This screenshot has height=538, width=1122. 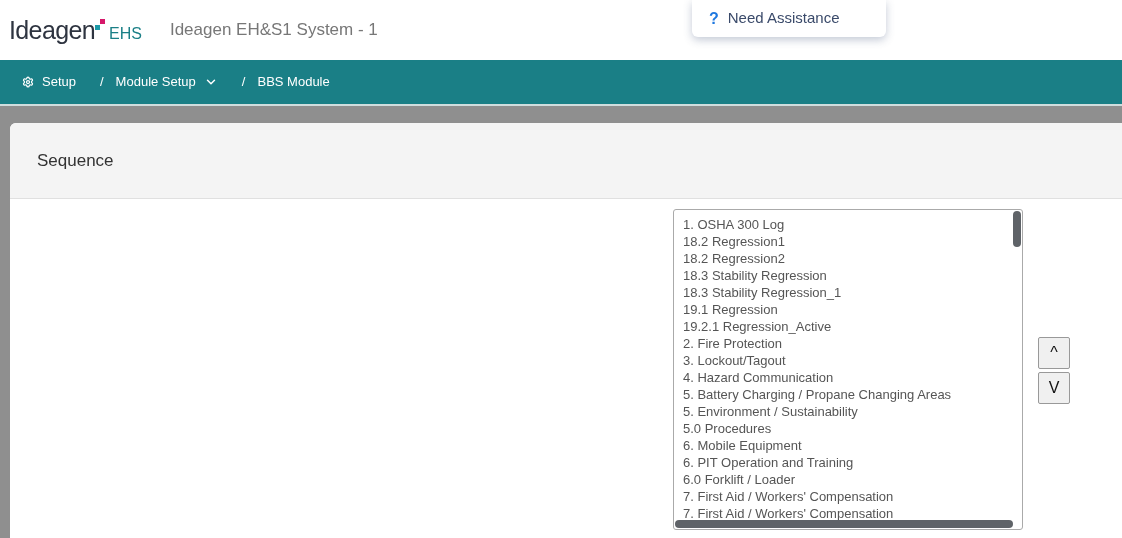 I want to click on list-option: 2. Fire Protection, so click(x=852, y=343).